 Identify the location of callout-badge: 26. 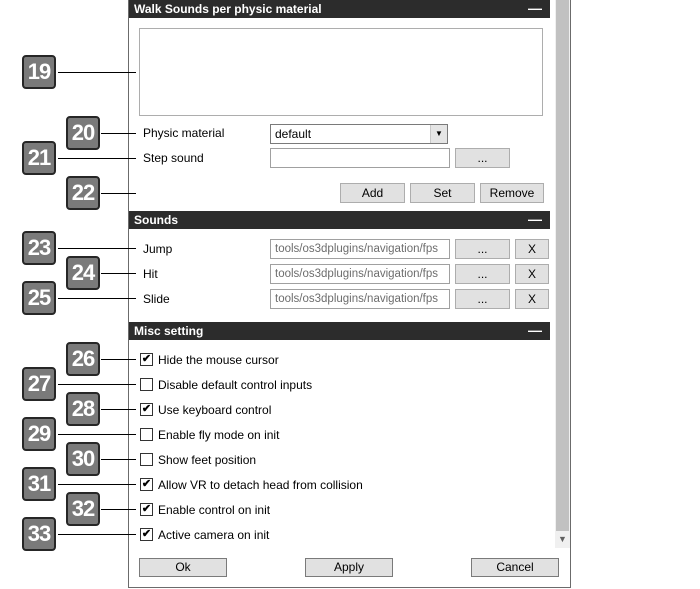
(83, 359).